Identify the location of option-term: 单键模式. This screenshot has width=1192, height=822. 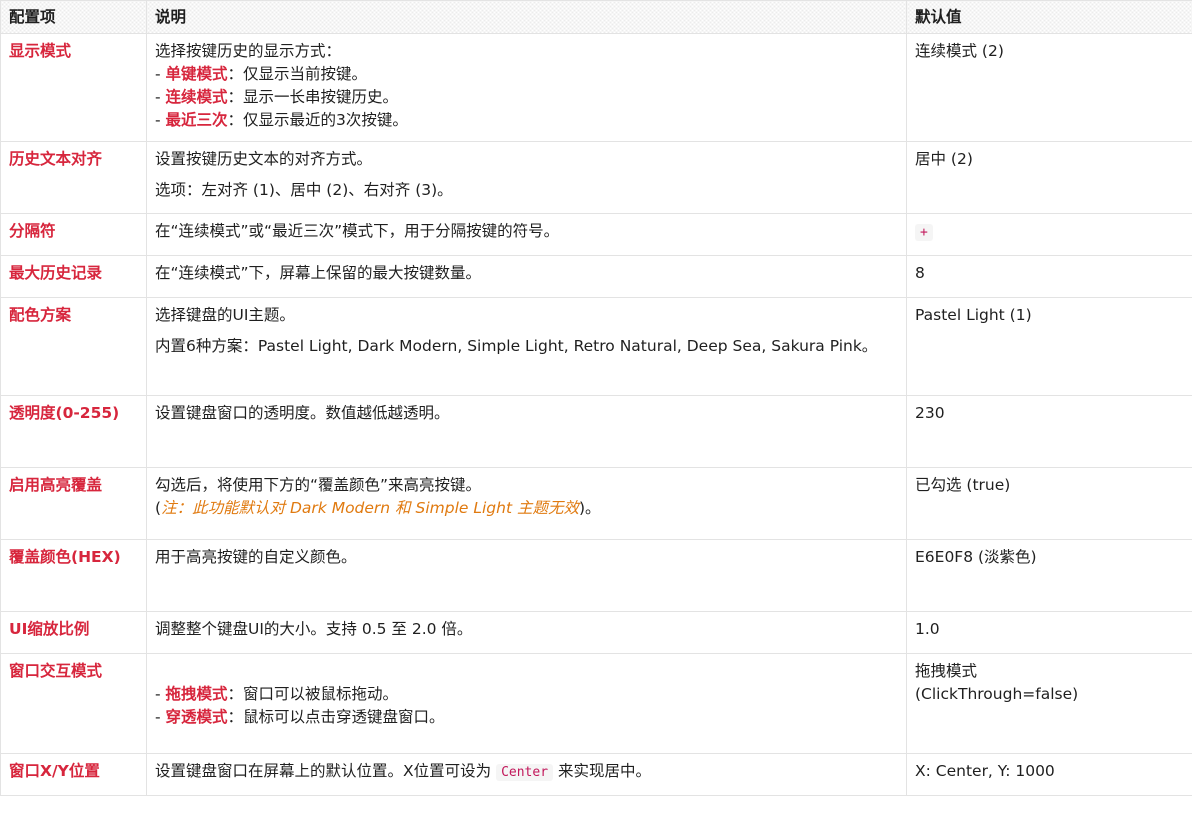
(196, 74).